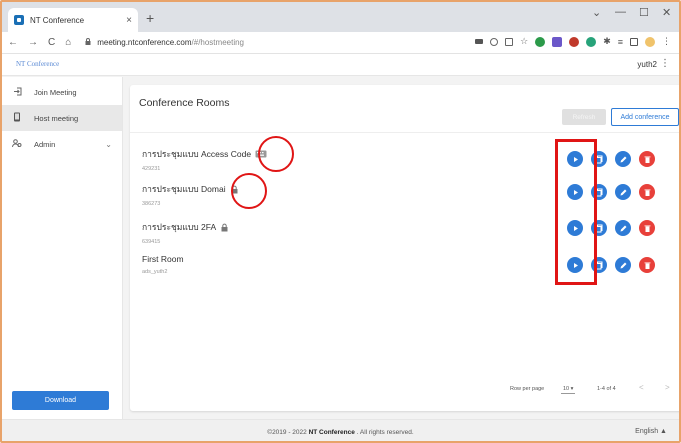  Describe the element at coordinates (584, 117) in the screenshot. I see `refresh-button: Refresh` at that location.